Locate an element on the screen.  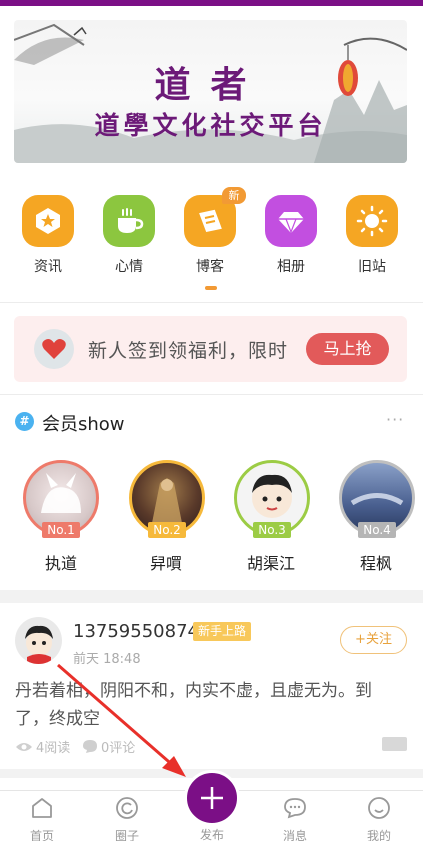
smile-icon is located at coordinates (379, 808).